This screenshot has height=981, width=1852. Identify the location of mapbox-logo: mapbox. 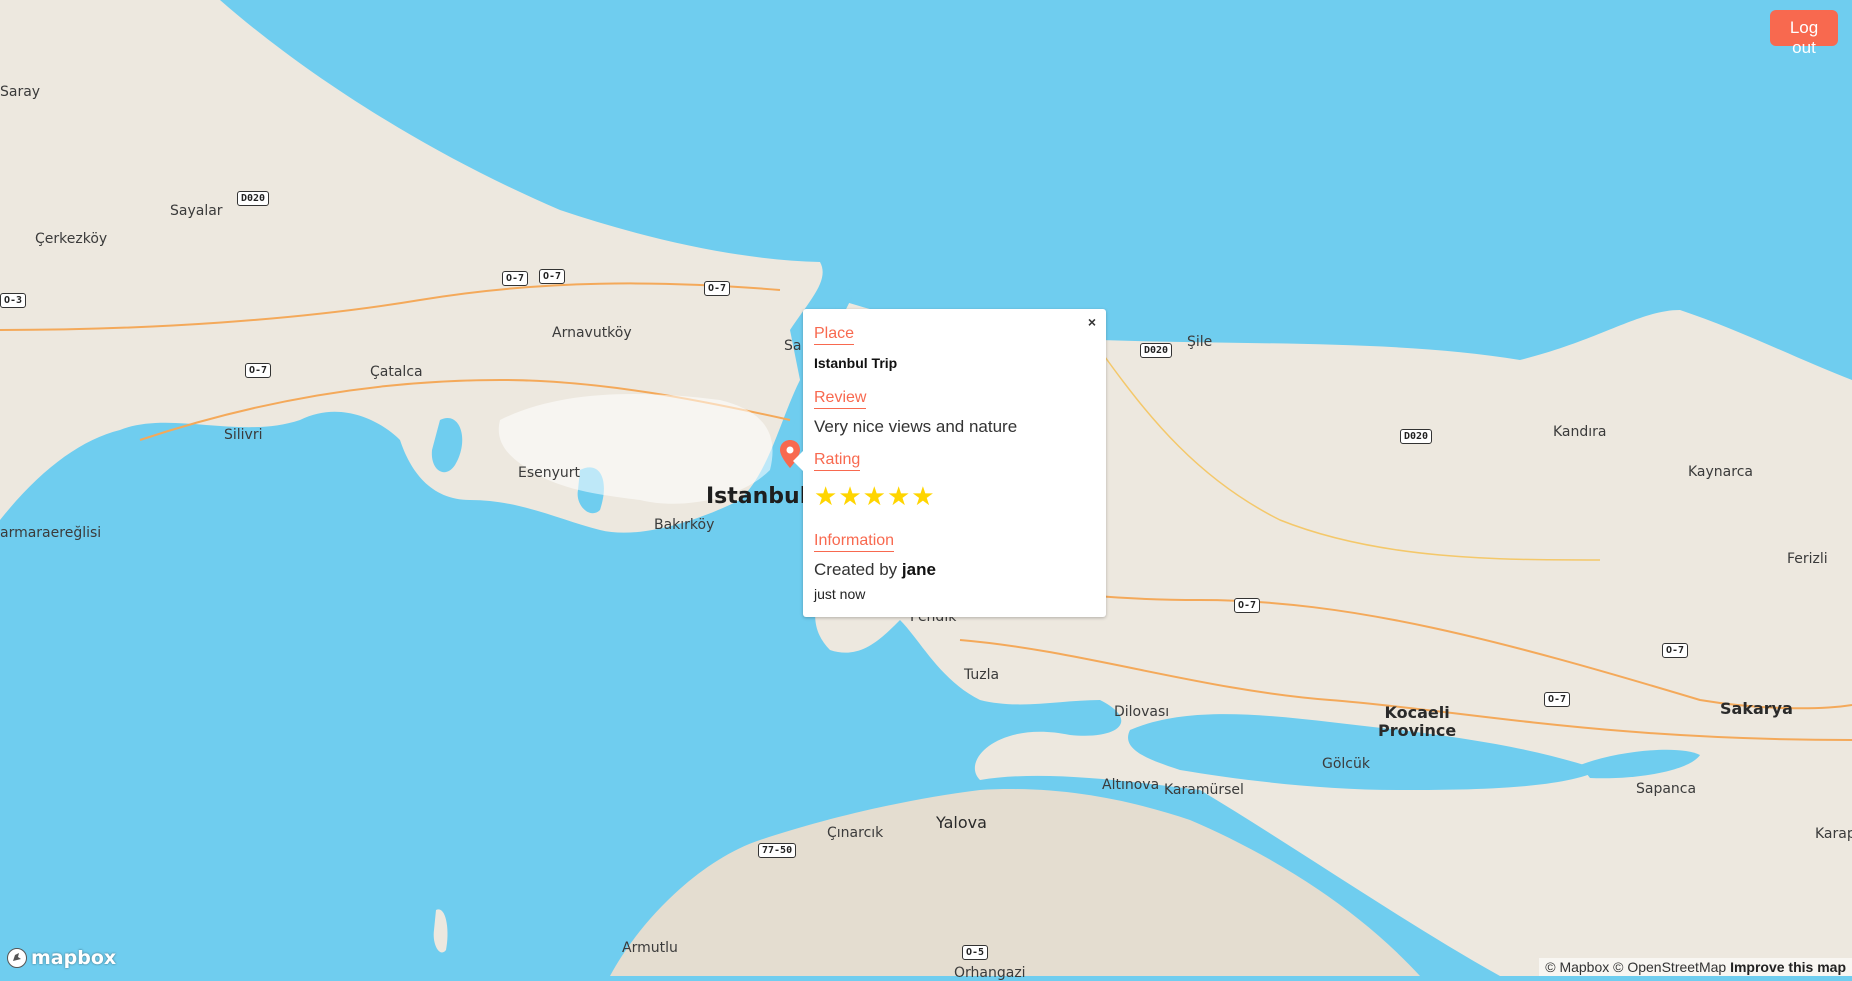
(61, 958).